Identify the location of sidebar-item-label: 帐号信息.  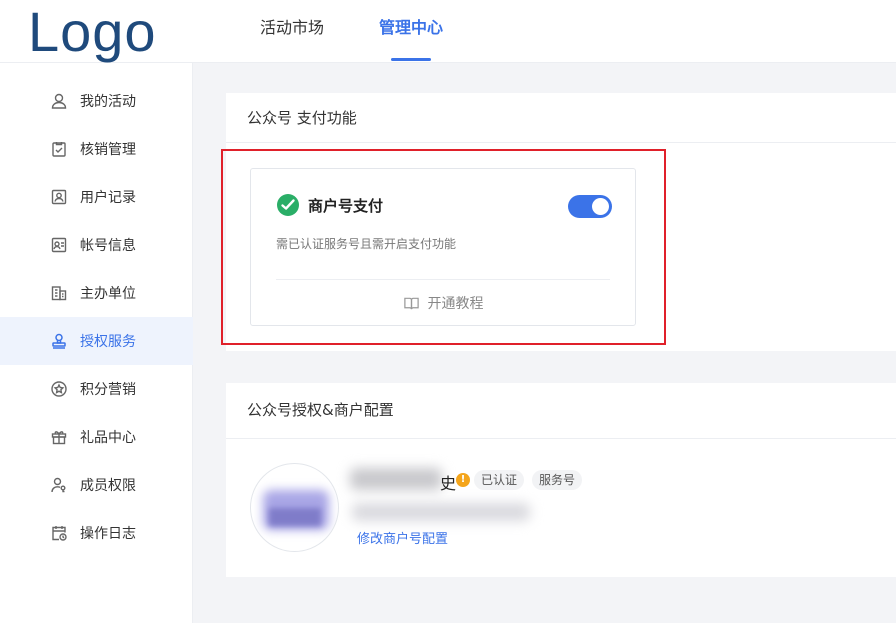
(108, 246).